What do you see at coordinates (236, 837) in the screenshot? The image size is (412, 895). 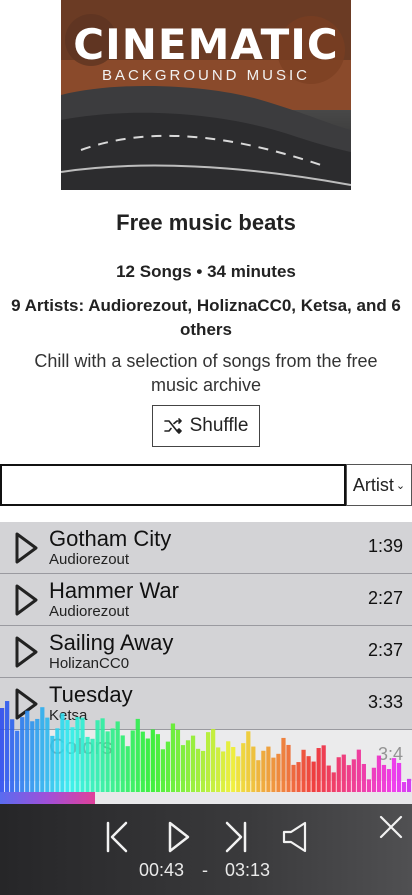 I see `next-icon` at bounding box center [236, 837].